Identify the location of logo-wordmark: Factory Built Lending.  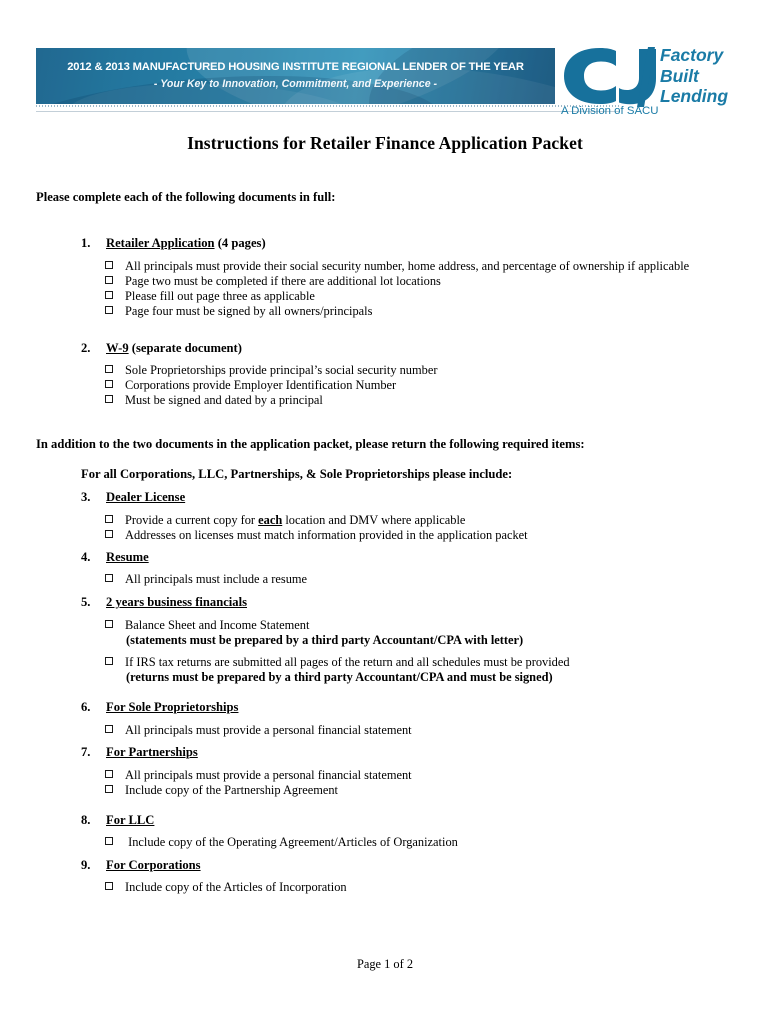
(694, 76).